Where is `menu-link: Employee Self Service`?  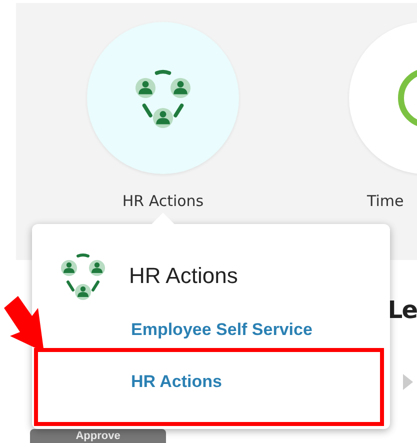 menu-link: Employee Self Service is located at coordinates (221, 329).